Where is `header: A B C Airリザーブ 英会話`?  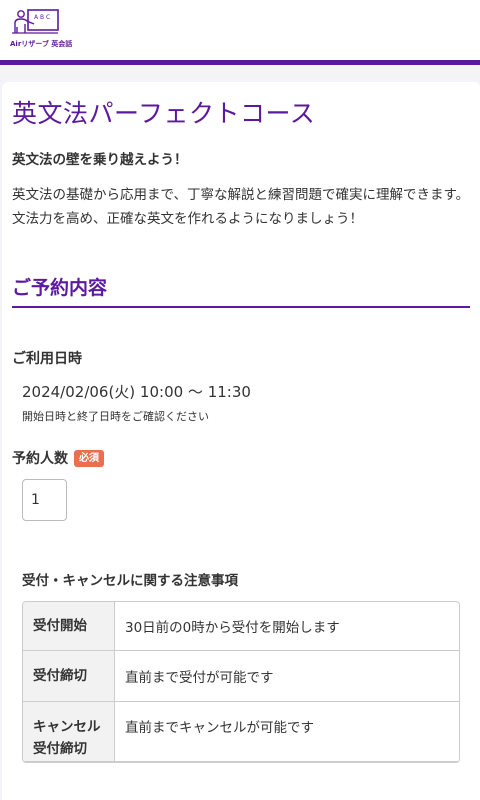
header: A B C Airリザーブ 英会話 is located at coordinates (240, 30).